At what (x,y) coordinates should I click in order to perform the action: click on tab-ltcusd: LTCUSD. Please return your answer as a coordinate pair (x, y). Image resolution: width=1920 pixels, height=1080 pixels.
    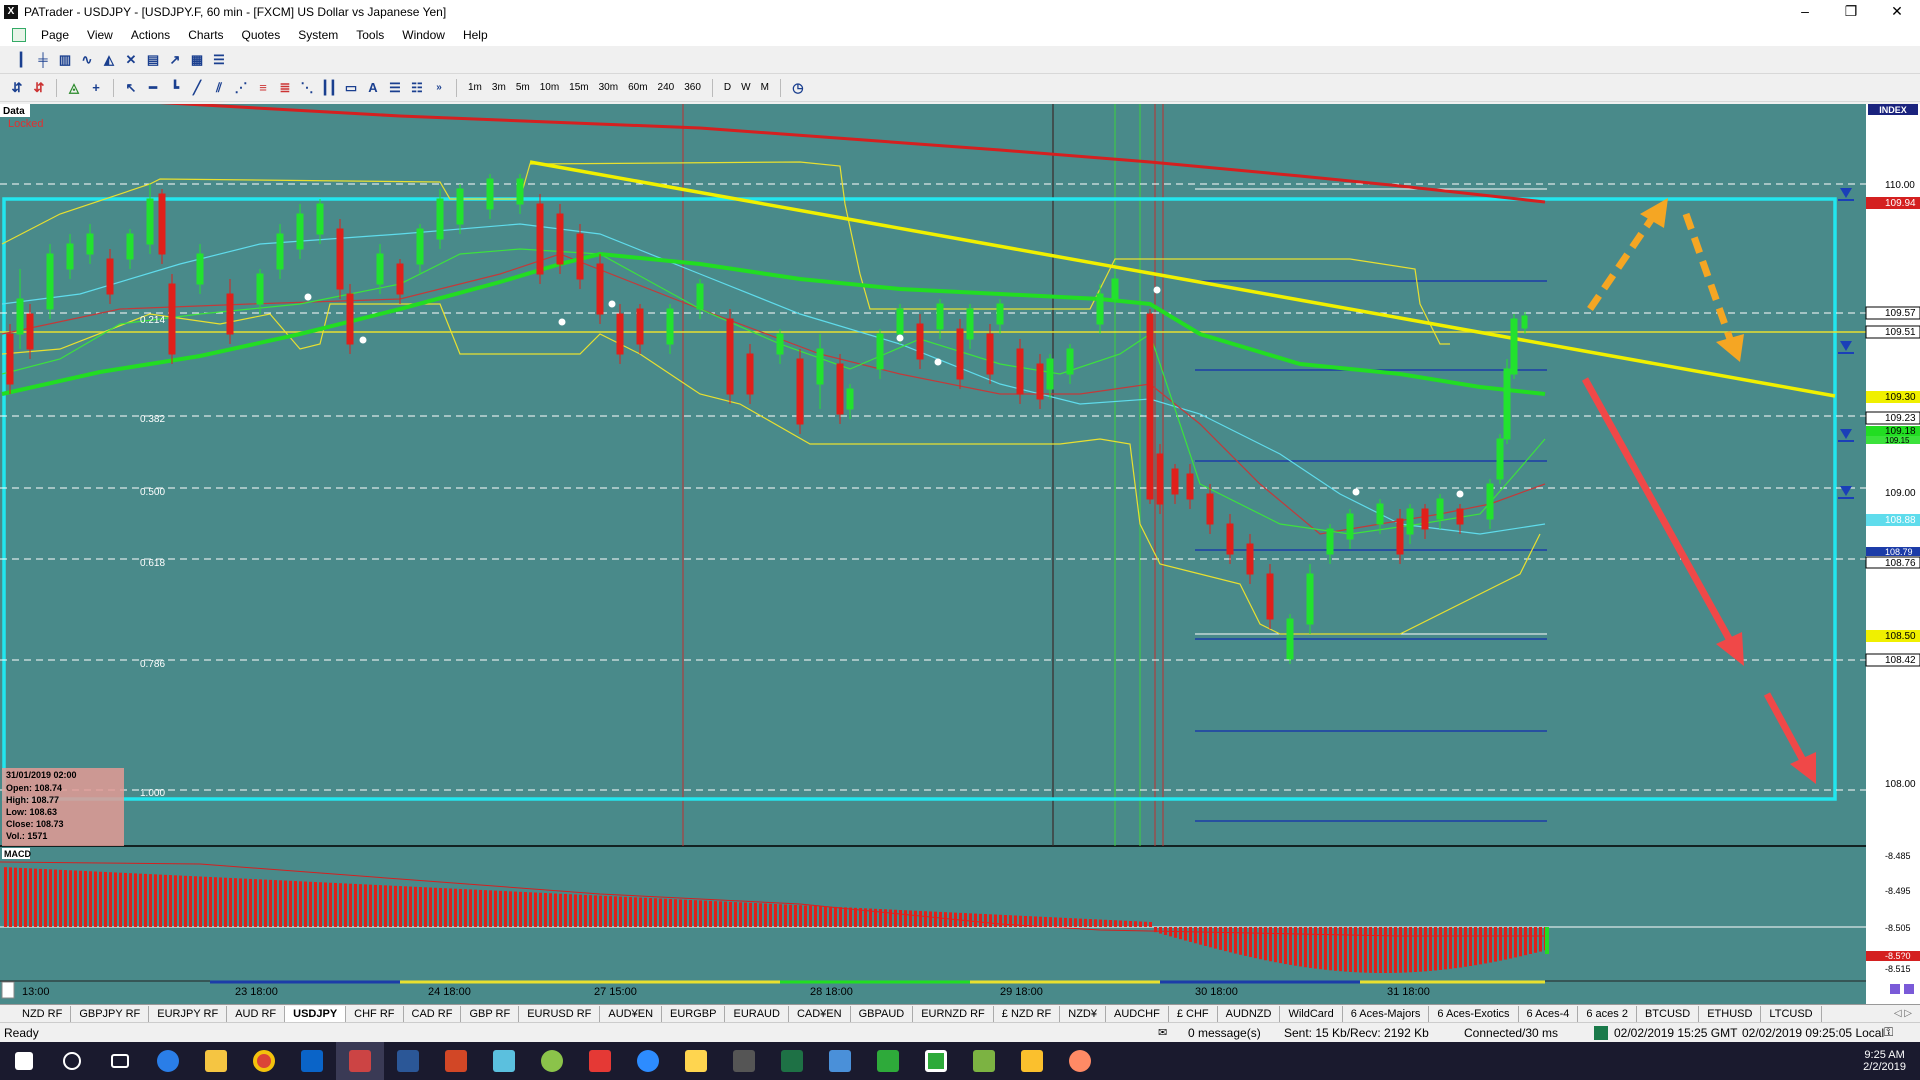
    Looking at the image, I should click on (1791, 1013).